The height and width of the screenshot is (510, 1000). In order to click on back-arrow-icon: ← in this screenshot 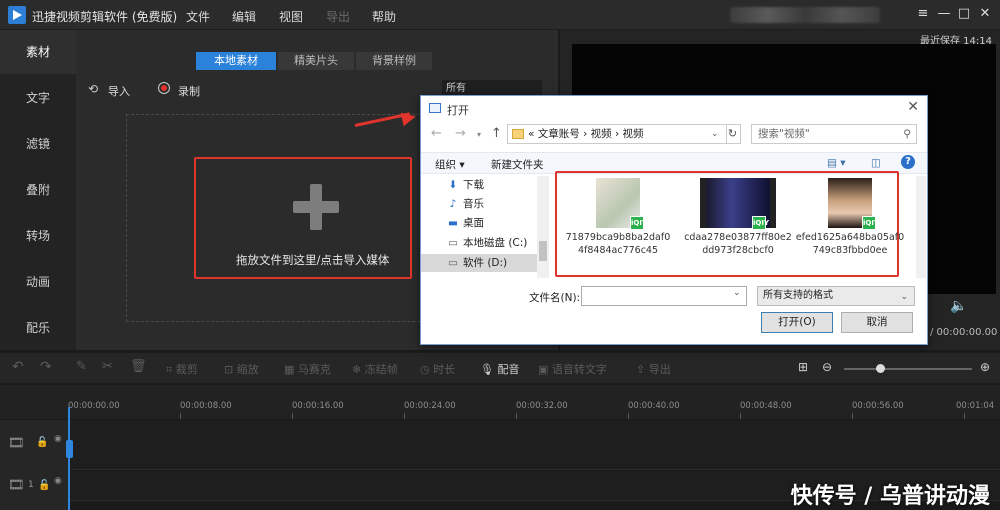, I will do `click(436, 133)`.